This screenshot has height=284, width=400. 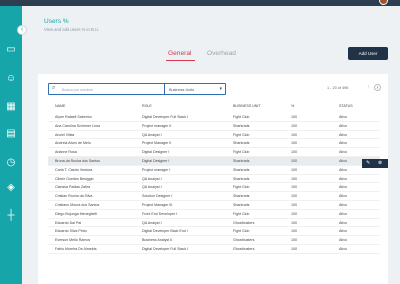 What do you see at coordinates (244, 222) in the screenshot?
I see `cell-business-unit: Ghostbusters` at bounding box center [244, 222].